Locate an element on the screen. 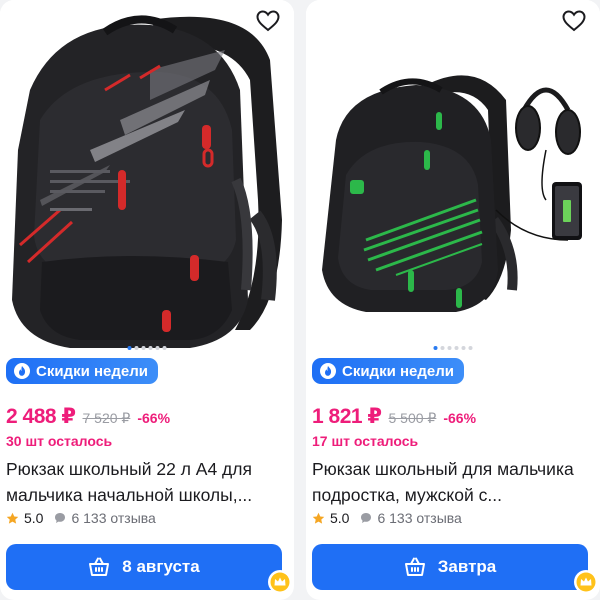 This screenshot has height=600, width=600. price-row: 2 488 ₽ 7 520 ₽ -66% is located at coordinates (88, 416).